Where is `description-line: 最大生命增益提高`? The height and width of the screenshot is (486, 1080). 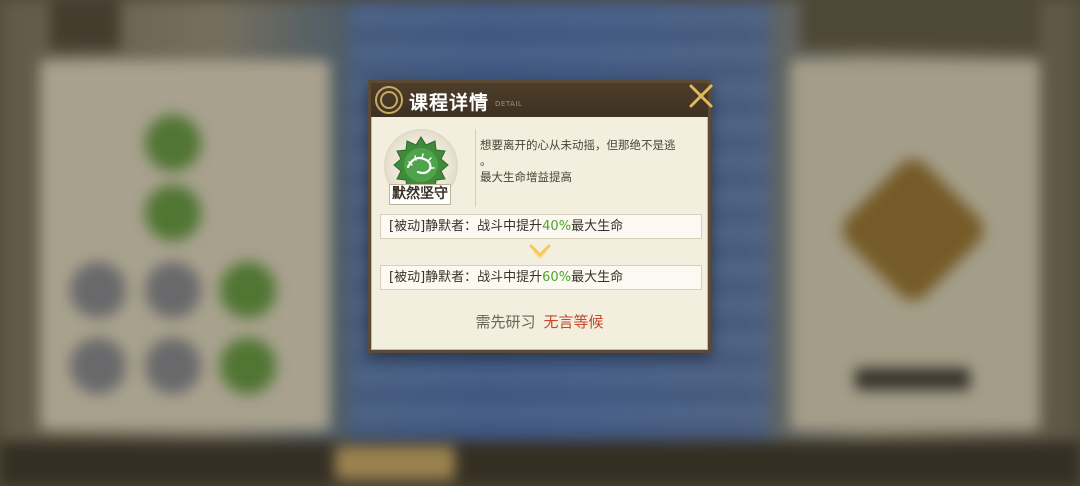
description-line: 最大生命增益提高 is located at coordinates (526, 177).